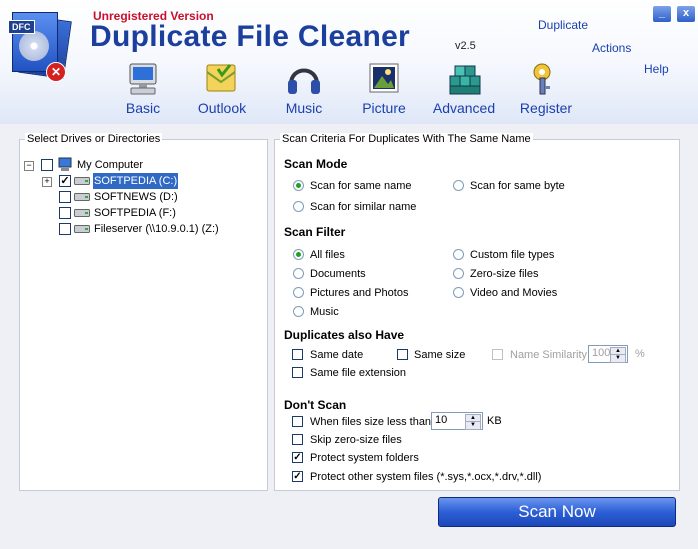 This screenshot has height=549, width=698. What do you see at coordinates (440, 355) in the screenshot?
I see `same-size-label: Same size` at bounding box center [440, 355].